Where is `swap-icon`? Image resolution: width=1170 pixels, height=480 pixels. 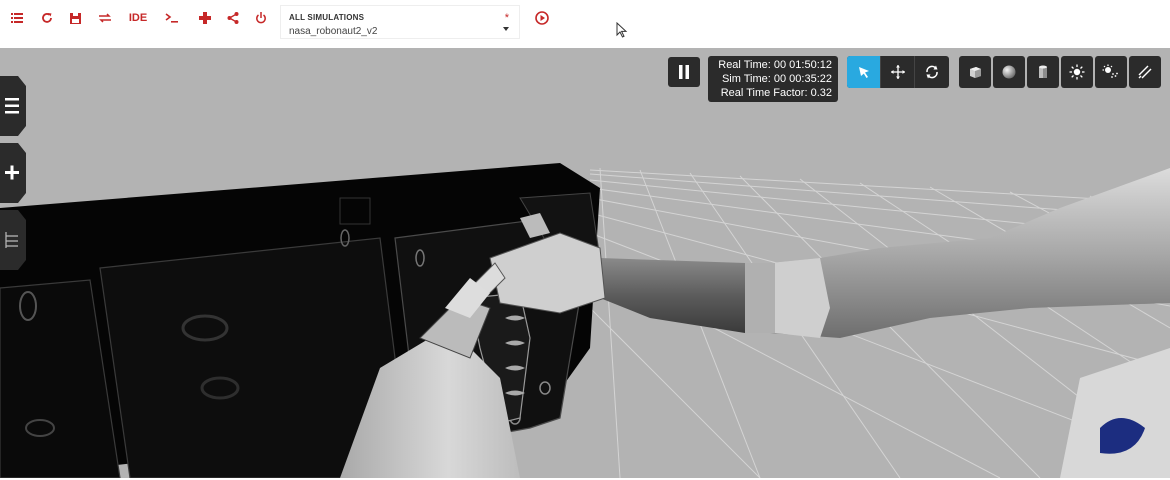 swap-icon is located at coordinates (105, 18).